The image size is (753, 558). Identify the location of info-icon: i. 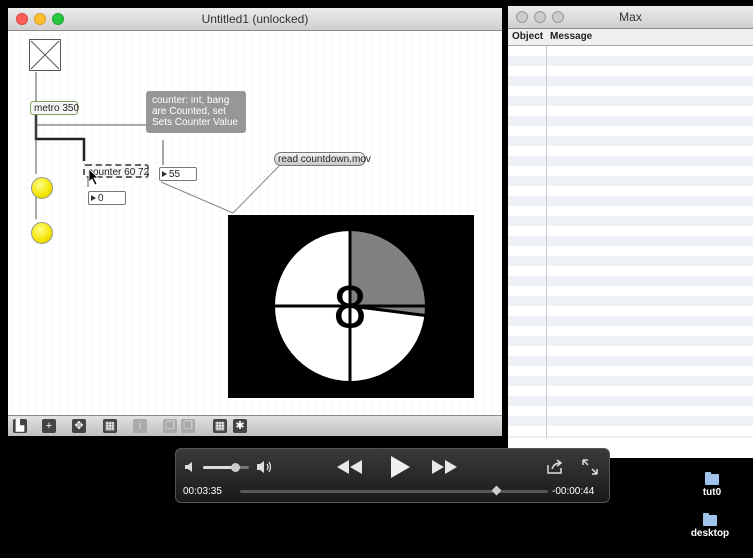
(140, 426).